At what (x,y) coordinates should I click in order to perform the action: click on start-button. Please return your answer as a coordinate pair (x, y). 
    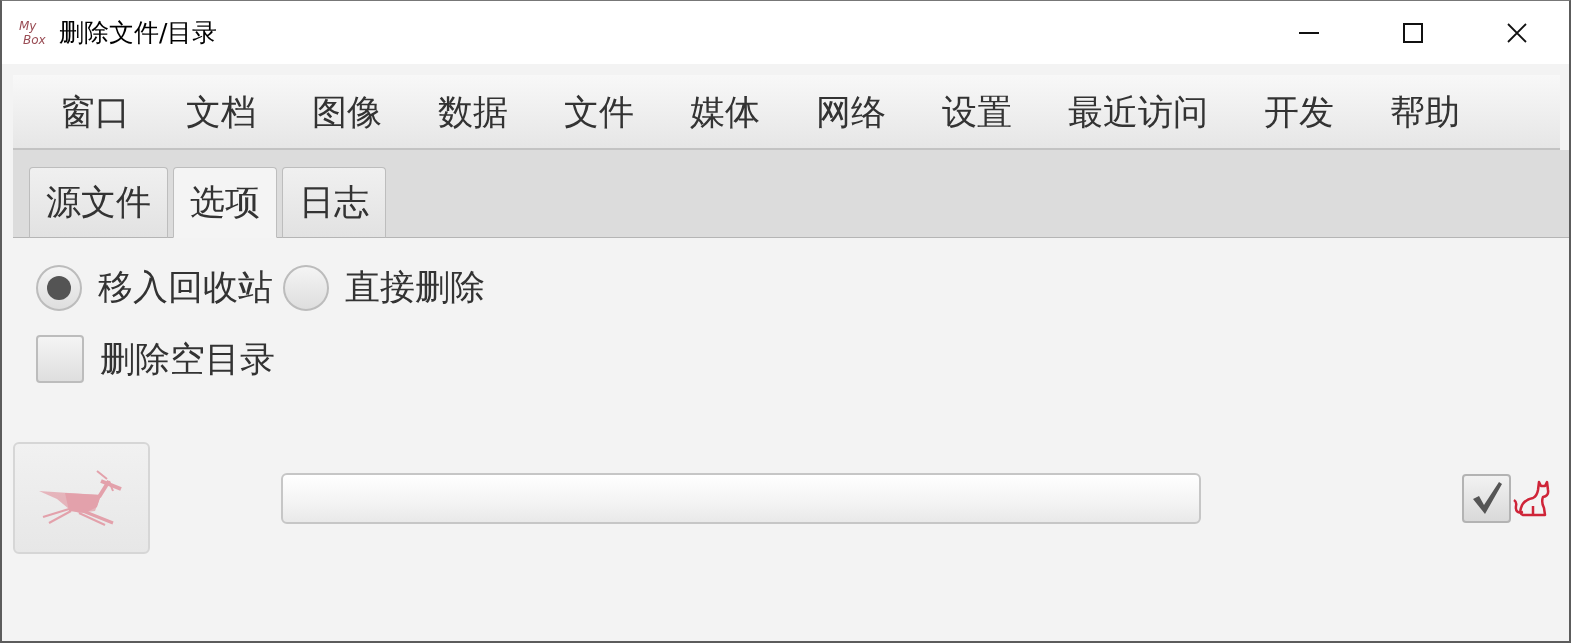
    Looking at the image, I should click on (81, 498).